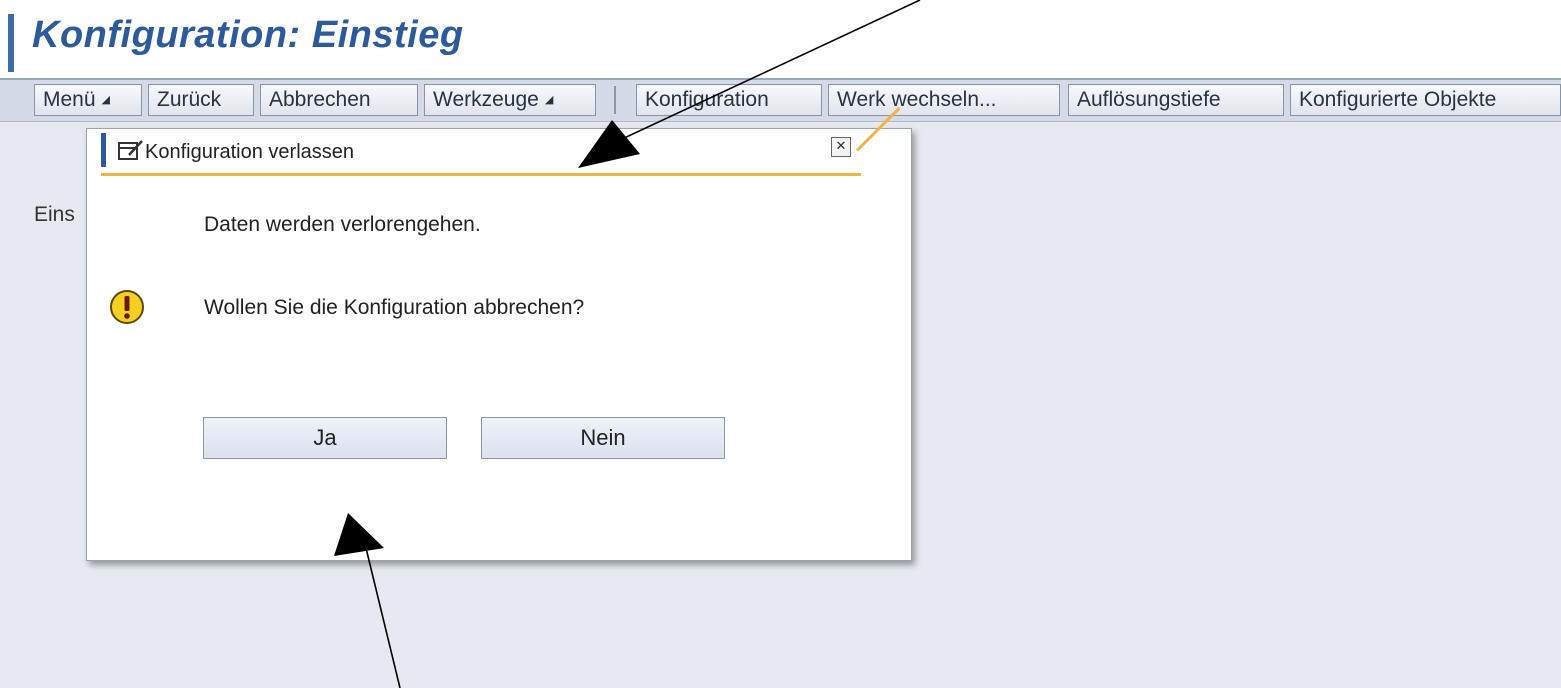 This screenshot has height=688, width=1561. What do you see at coordinates (780, 40) in the screenshot?
I see `window-title-bar: Konfiguration: Einstieg` at bounding box center [780, 40].